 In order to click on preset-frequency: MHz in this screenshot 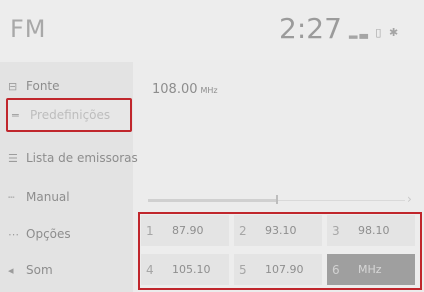, I will do `click(370, 269)`.